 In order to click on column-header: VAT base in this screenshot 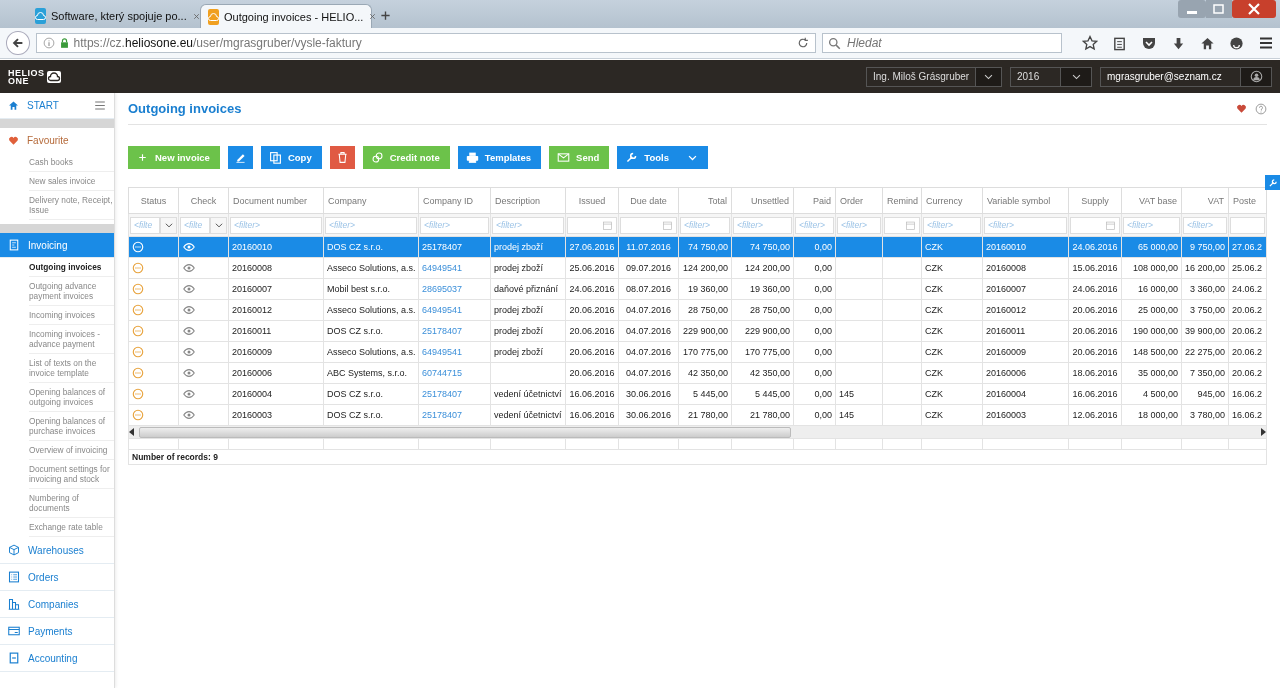, I will do `click(1151, 200)`.